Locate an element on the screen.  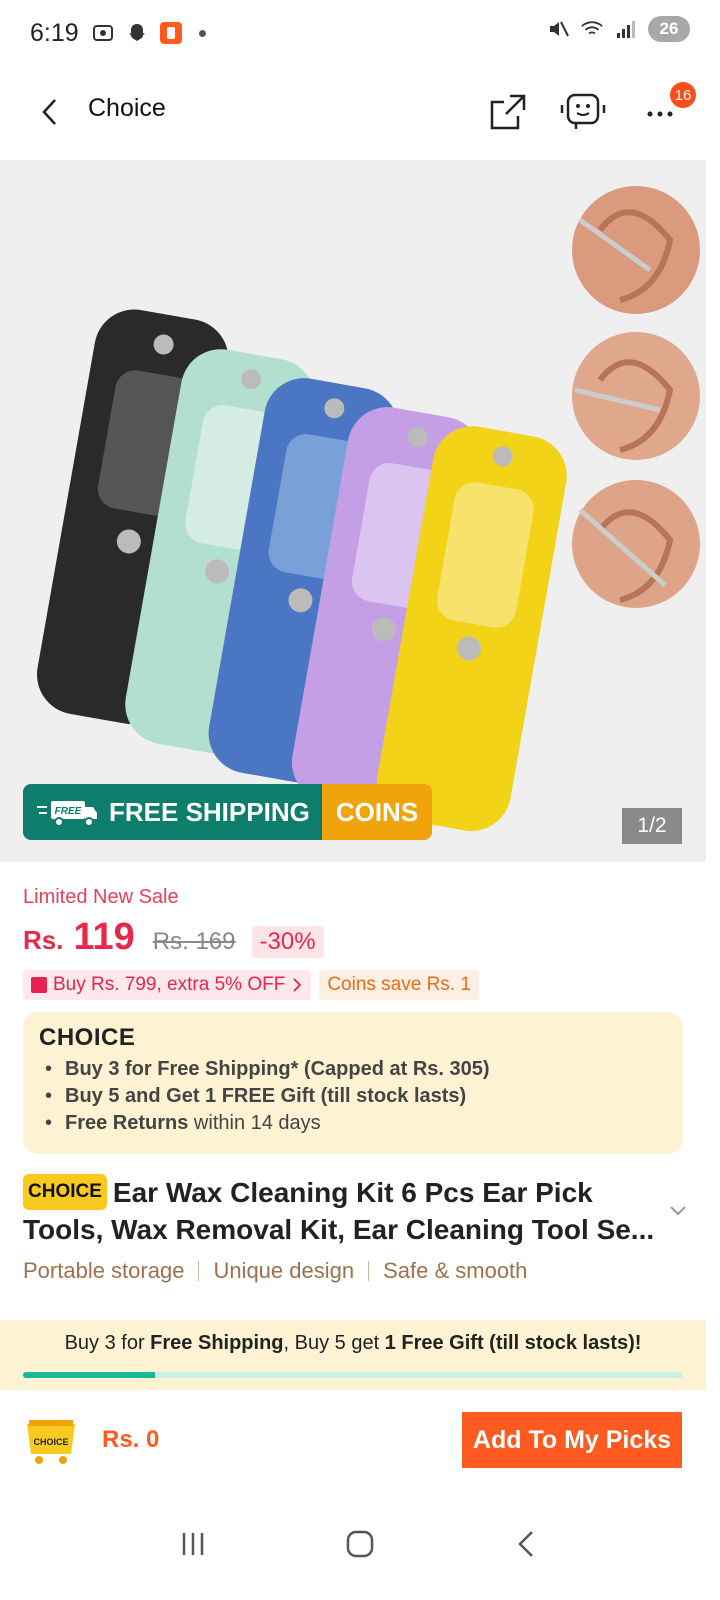
free-shipping-coins-banner: FREE FREE SHIPPING COINS is located at coordinates (228, 812).